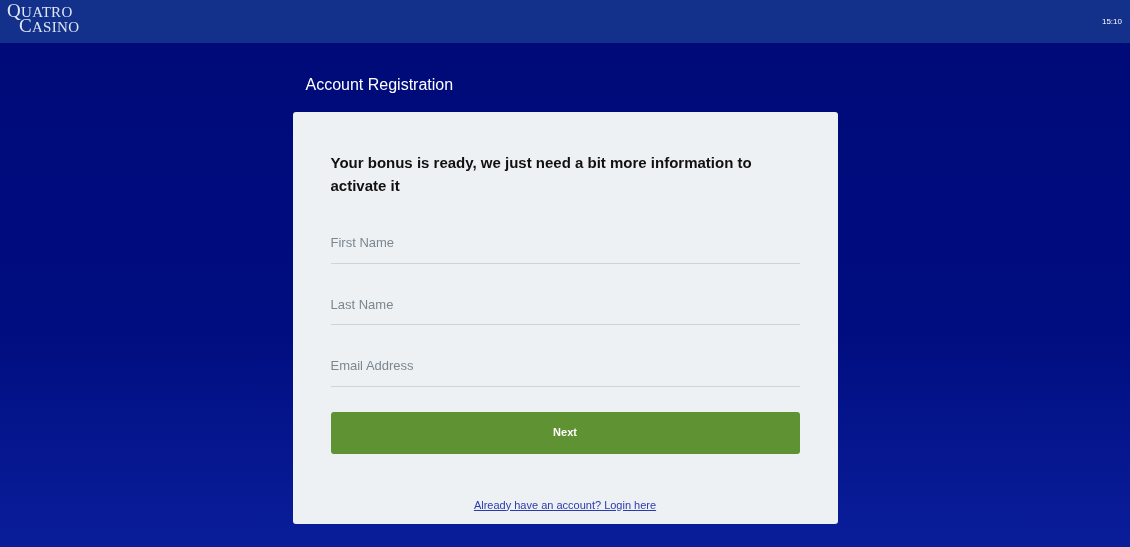 Image resolution: width=1130 pixels, height=547 pixels. I want to click on logo-text: QUATRO CASINO, so click(43, 19).